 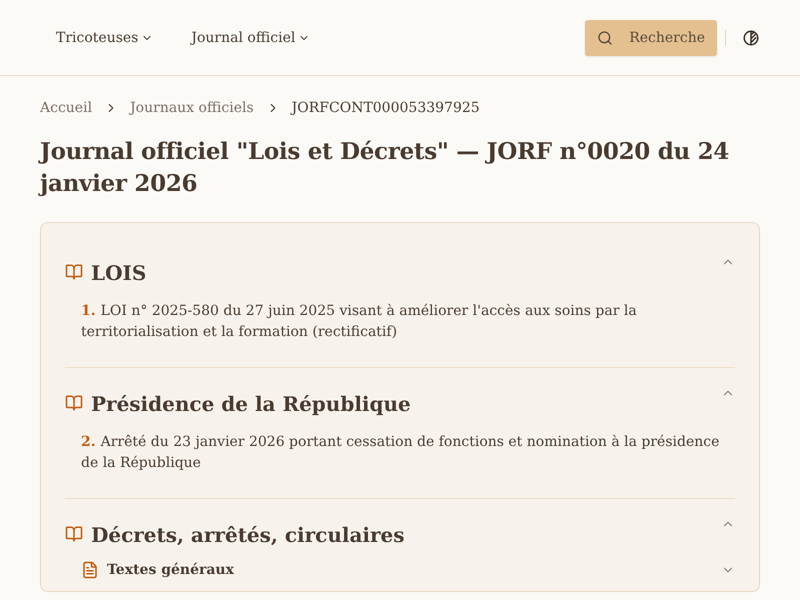 I want to click on breadcrumb-link: Accueil, so click(x=66, y=108).